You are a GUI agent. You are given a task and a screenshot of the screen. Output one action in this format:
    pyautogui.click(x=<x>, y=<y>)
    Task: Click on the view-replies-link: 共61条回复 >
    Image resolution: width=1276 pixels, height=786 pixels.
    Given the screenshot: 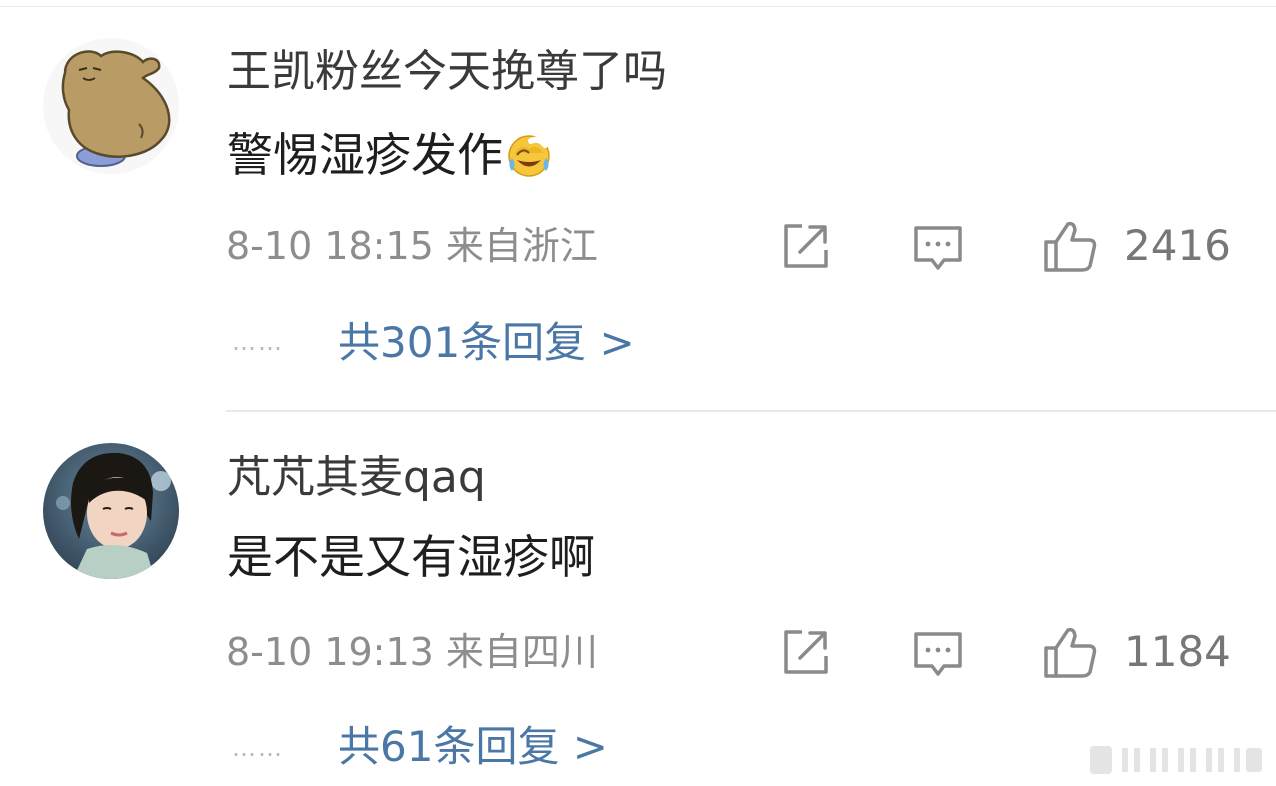 What is the action you would take?
    pyautogui.click(x=473, y=747)
    